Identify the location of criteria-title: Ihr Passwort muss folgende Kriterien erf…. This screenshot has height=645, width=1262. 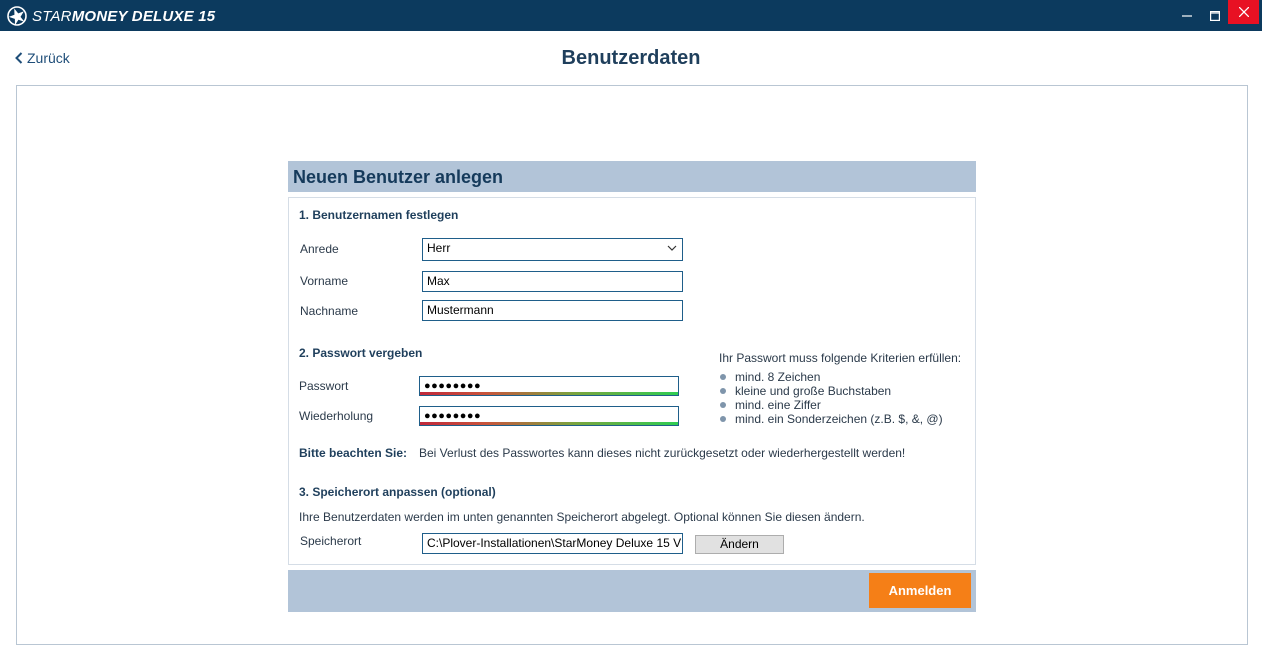
(840, 358).